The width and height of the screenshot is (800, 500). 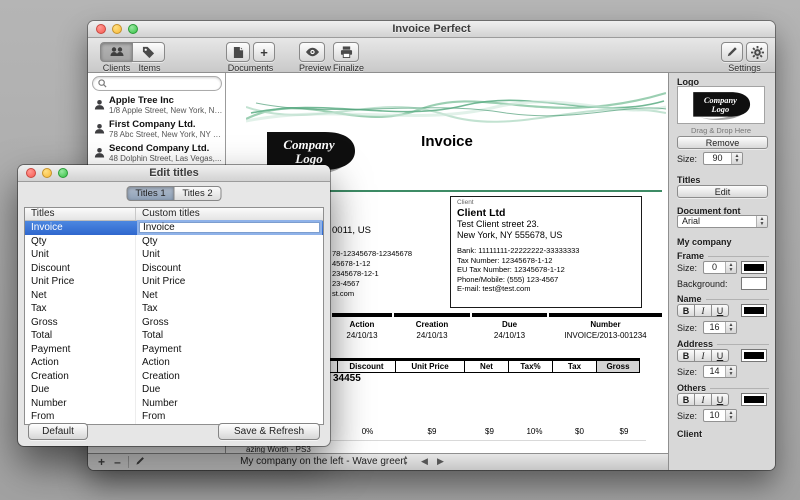 I want to click on custom-title-cell: Creation, so click(x=229, y=376).